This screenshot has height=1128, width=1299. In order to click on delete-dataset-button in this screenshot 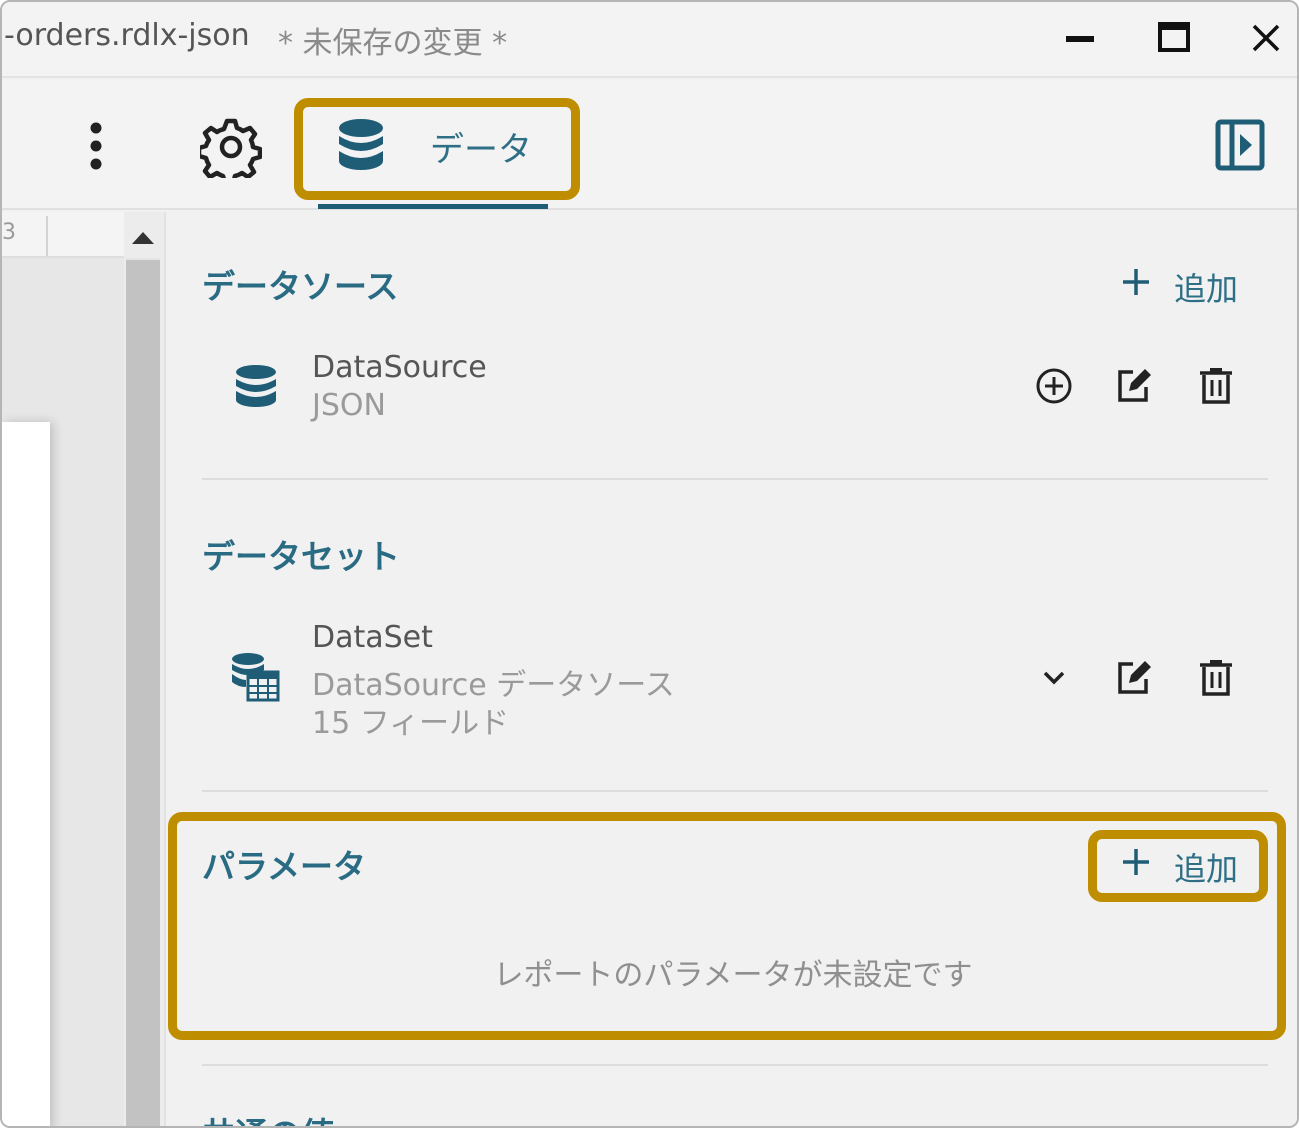, I will do `click(1216, 678)`.